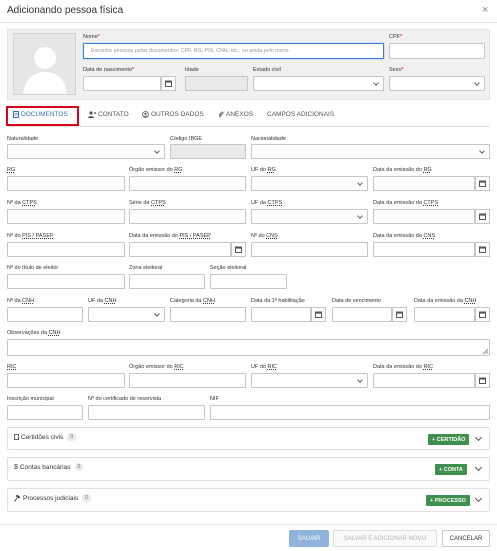 The image size is (497, 551). I want to click on panel-contas: $ Contas bancárias 0 + CONTA, so click(248, 469).